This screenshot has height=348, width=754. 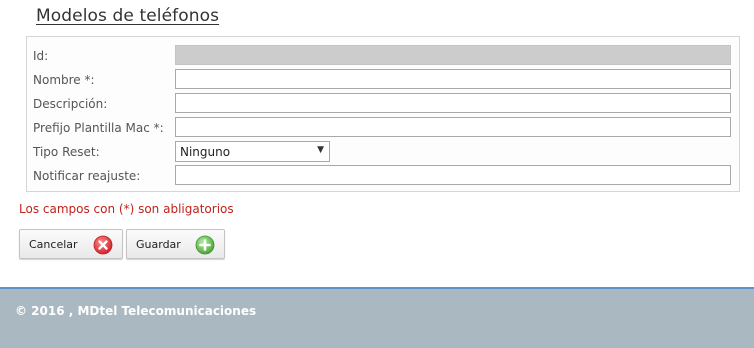 I want to click on close-circle-icon, so click(x=103, y=245).